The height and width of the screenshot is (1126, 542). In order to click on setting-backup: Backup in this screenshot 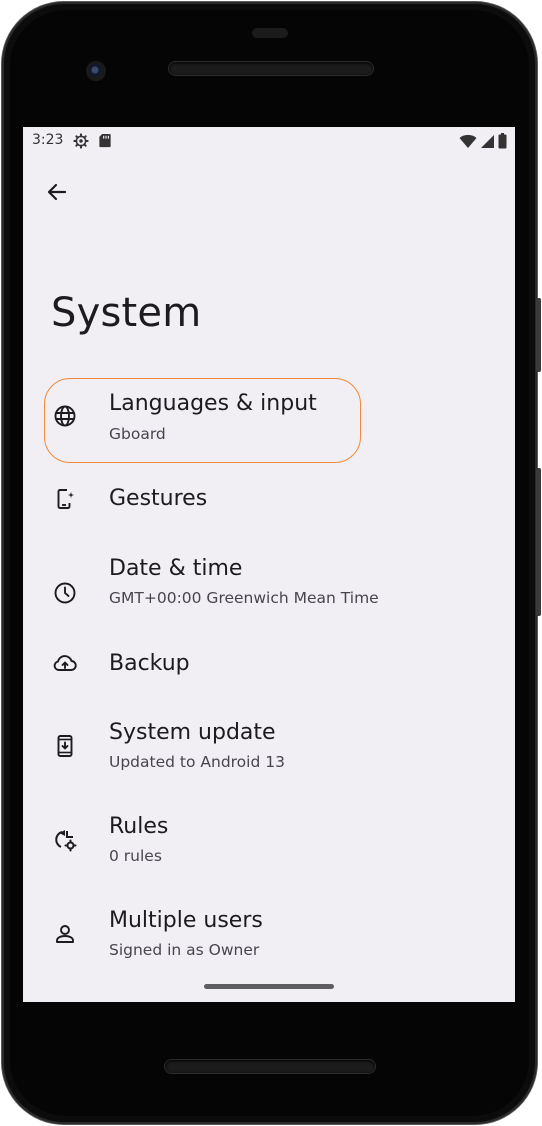, I will do `click(269, 676)`.